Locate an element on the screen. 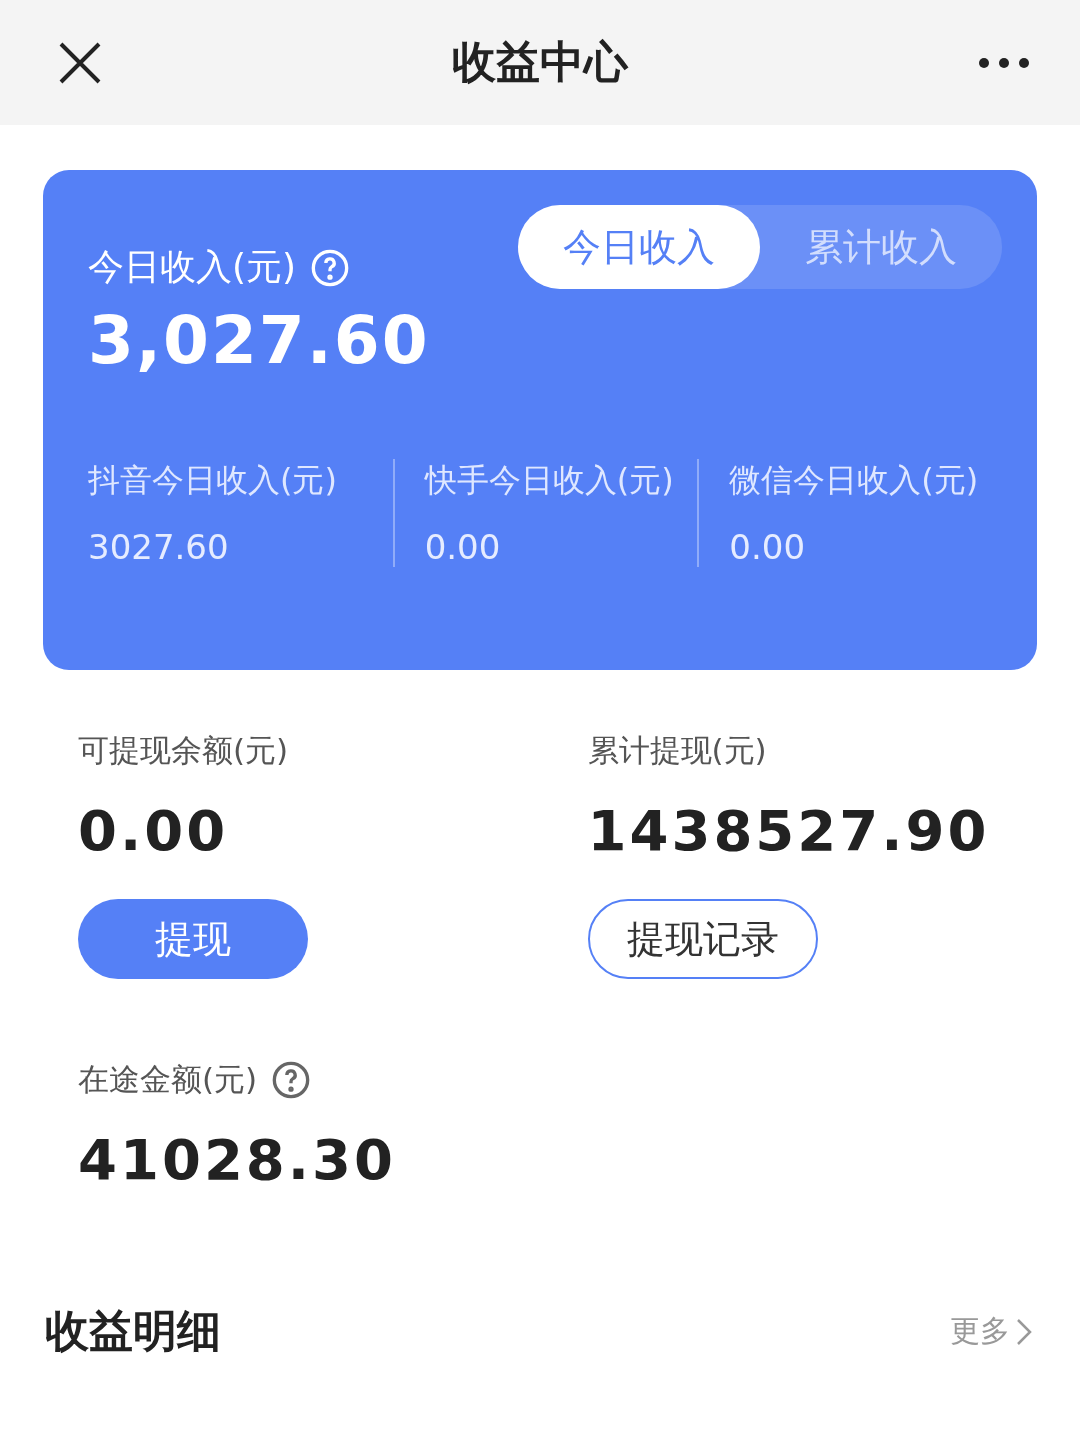  chevron-icon is located at coordinates (1024, 1331).